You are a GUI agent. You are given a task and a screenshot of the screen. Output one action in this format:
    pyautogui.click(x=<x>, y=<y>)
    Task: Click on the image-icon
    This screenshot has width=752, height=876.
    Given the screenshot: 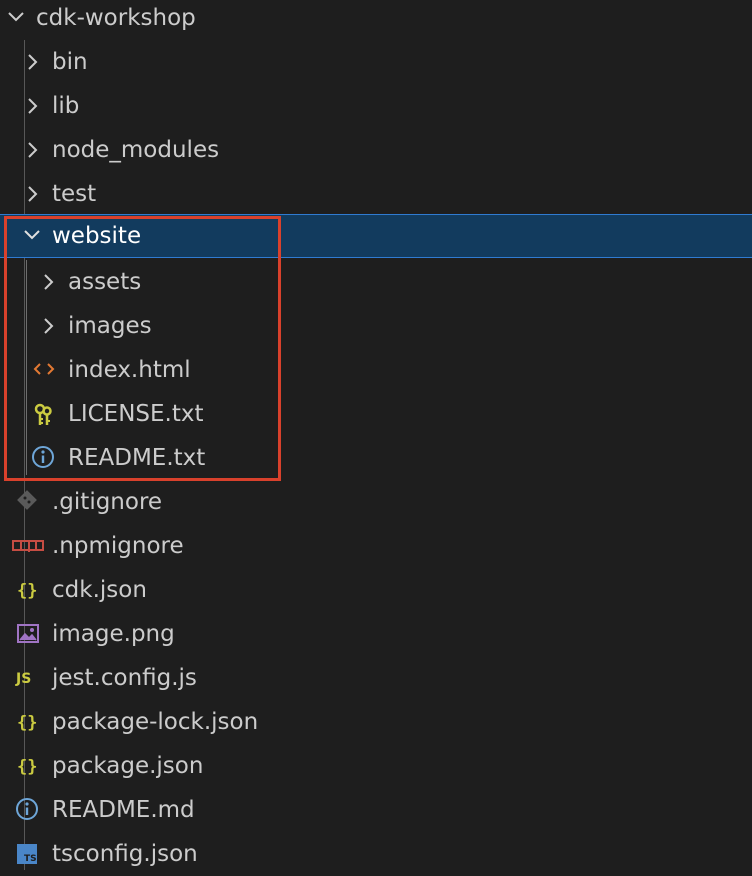 What is the action you would take?
    pyautogui.click(x=28, y=634)
    